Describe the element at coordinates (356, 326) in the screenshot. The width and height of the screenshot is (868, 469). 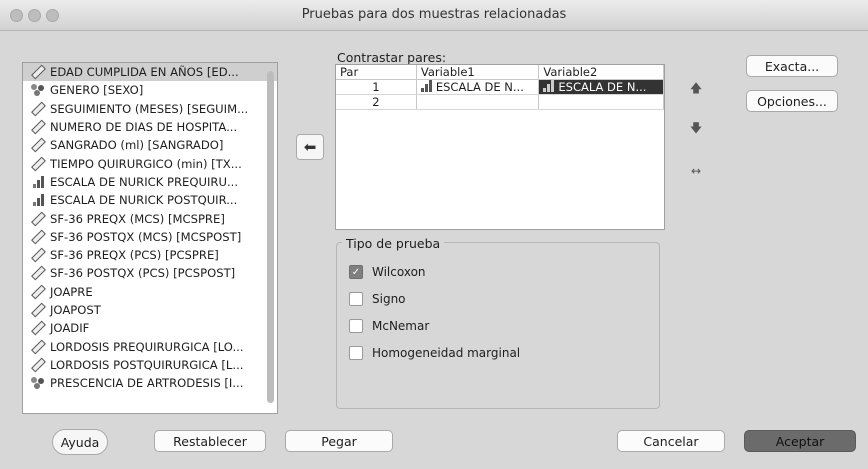
I see `mcnemar-checkbox` at that location.